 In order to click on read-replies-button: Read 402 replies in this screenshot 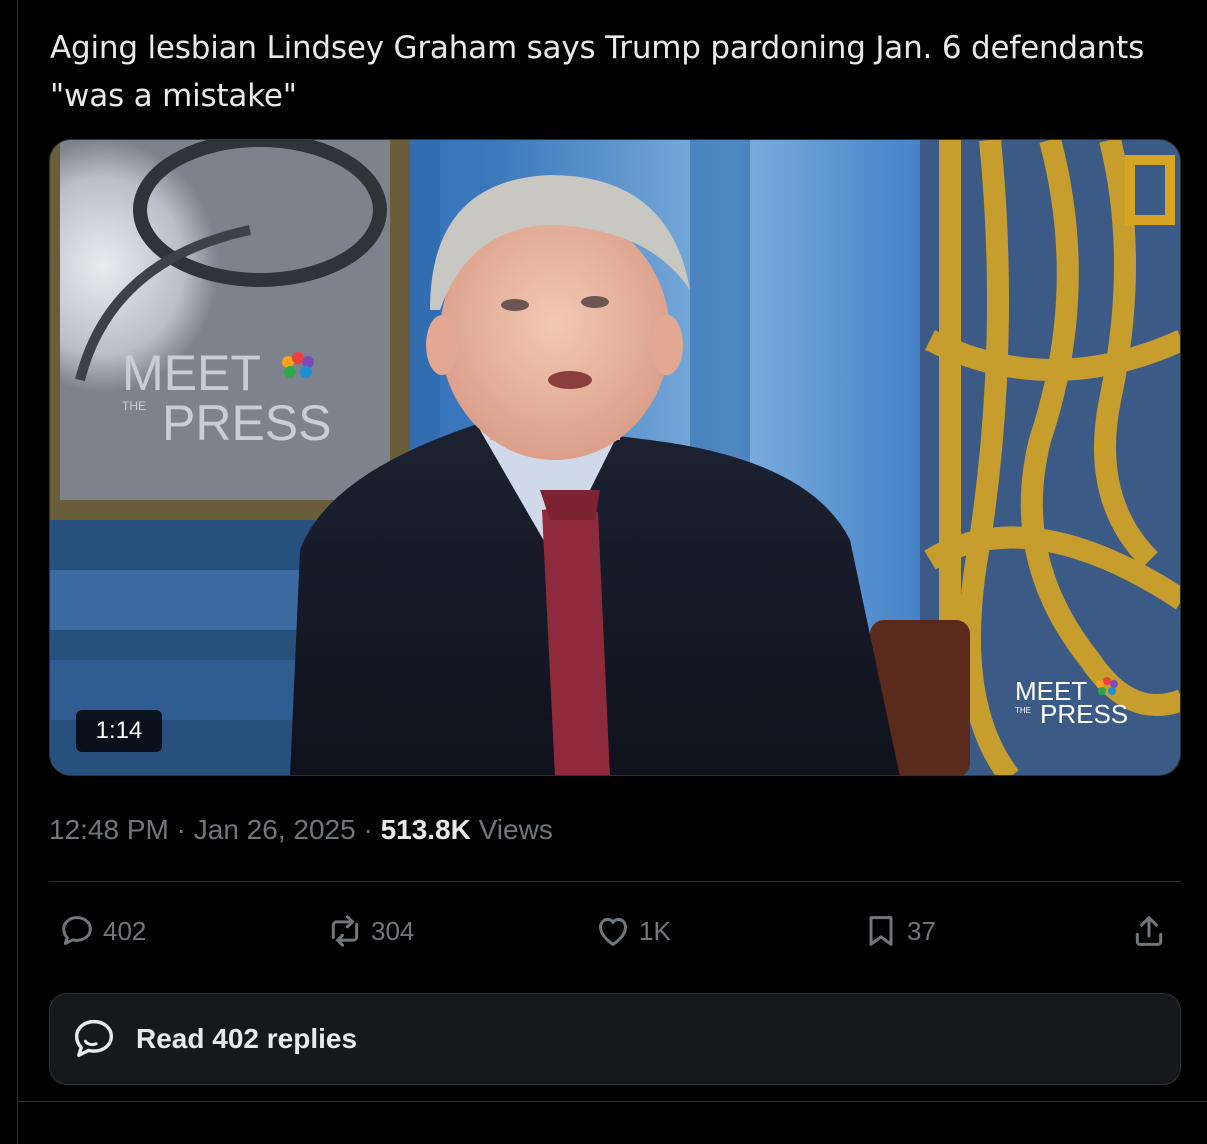, I will do `click(615, 1039)`.